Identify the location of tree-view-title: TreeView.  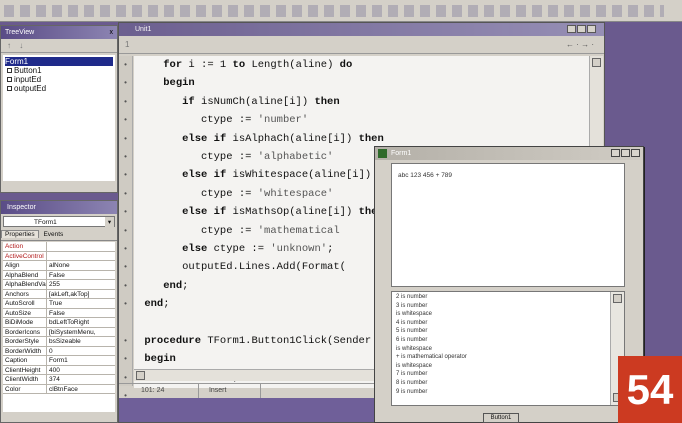
(20, 32).